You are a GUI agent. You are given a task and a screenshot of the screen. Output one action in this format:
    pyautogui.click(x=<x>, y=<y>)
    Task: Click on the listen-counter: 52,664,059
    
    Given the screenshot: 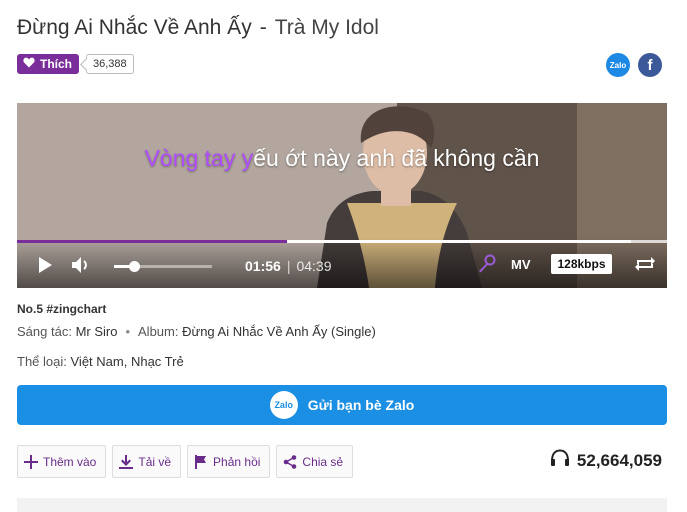 What is the action you would take?
    pyautogui.click(x=606, y=460)
    